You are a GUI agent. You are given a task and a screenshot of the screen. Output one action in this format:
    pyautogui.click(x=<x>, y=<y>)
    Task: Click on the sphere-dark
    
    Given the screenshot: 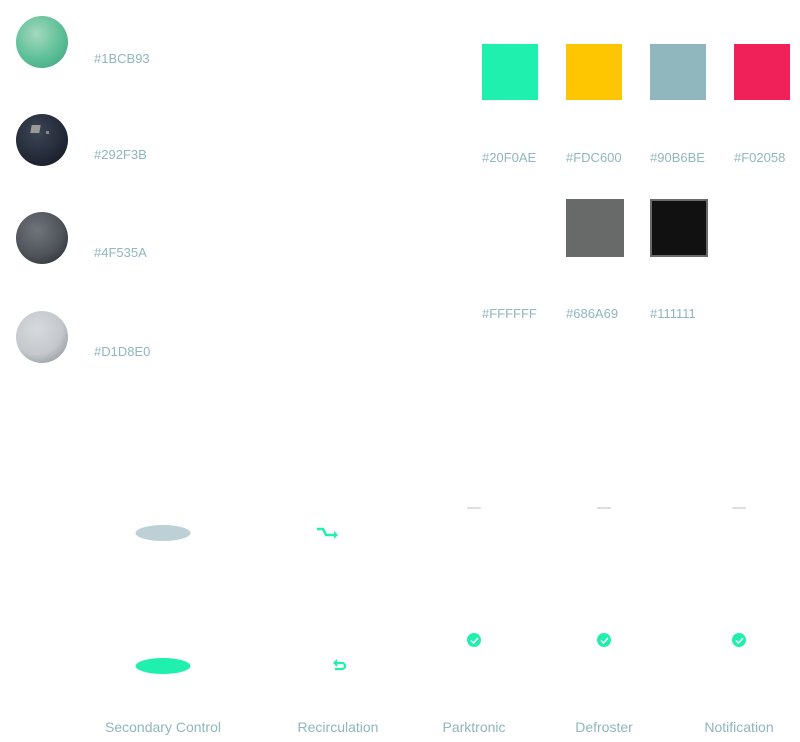 What is the action you would take?
    pyautogui.click(x=42, y=140)
    